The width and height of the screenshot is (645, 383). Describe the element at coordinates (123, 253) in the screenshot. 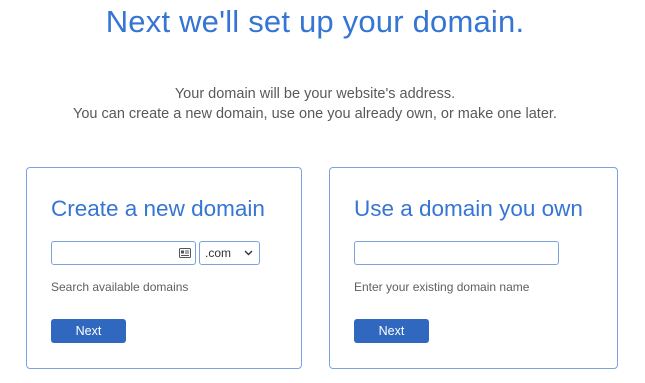

I see `new-domain-search-input` at that location.